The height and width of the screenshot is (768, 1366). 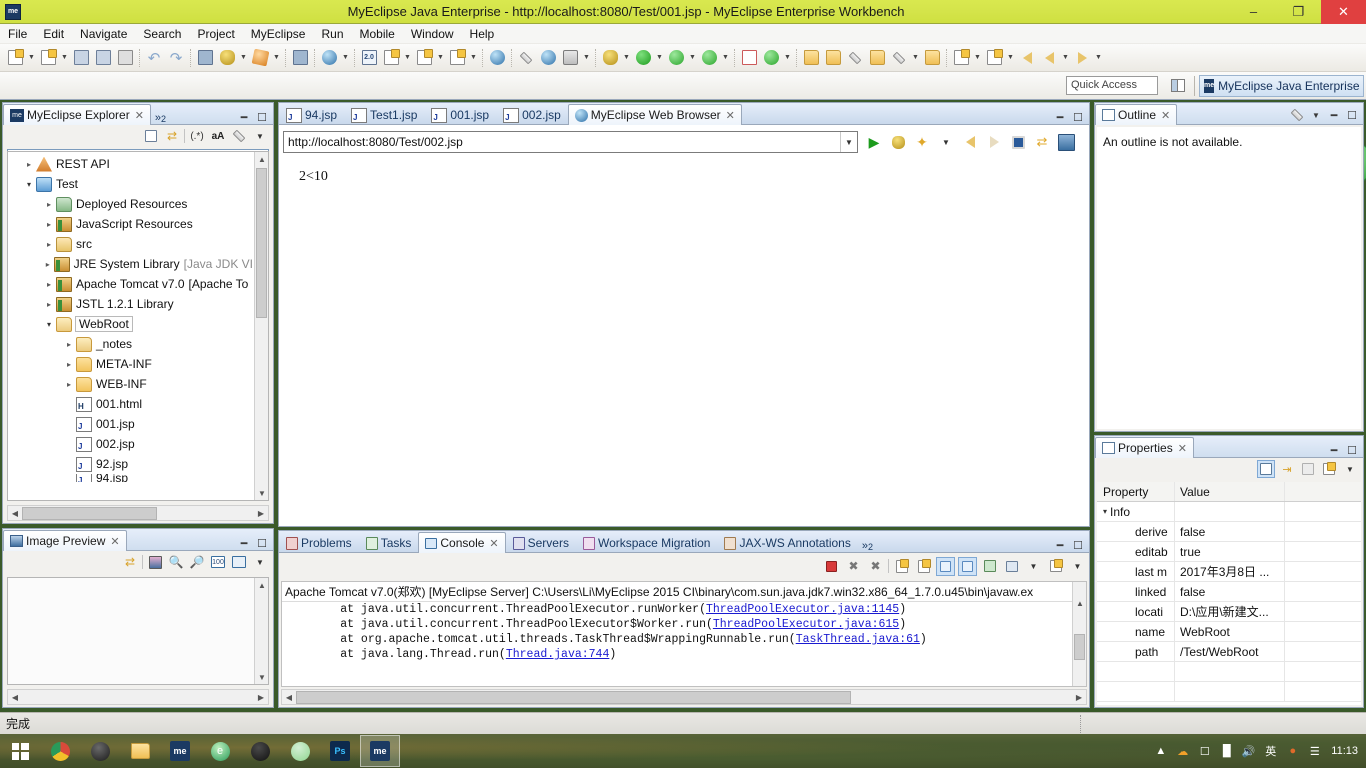 I want to click on table-row: editab true, so click(x=1229, y=552).